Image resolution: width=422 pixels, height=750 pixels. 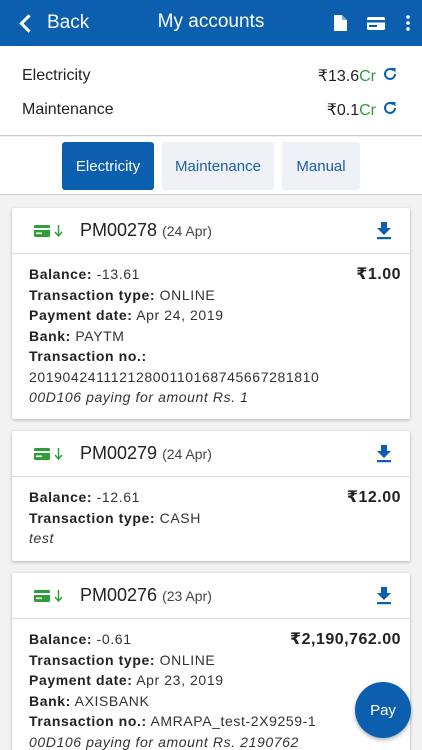 What do you see at coordinates (115, 517) in the screenshot?
I see `type-line: Transaction type: CASH` at bounding box center [115, 517].